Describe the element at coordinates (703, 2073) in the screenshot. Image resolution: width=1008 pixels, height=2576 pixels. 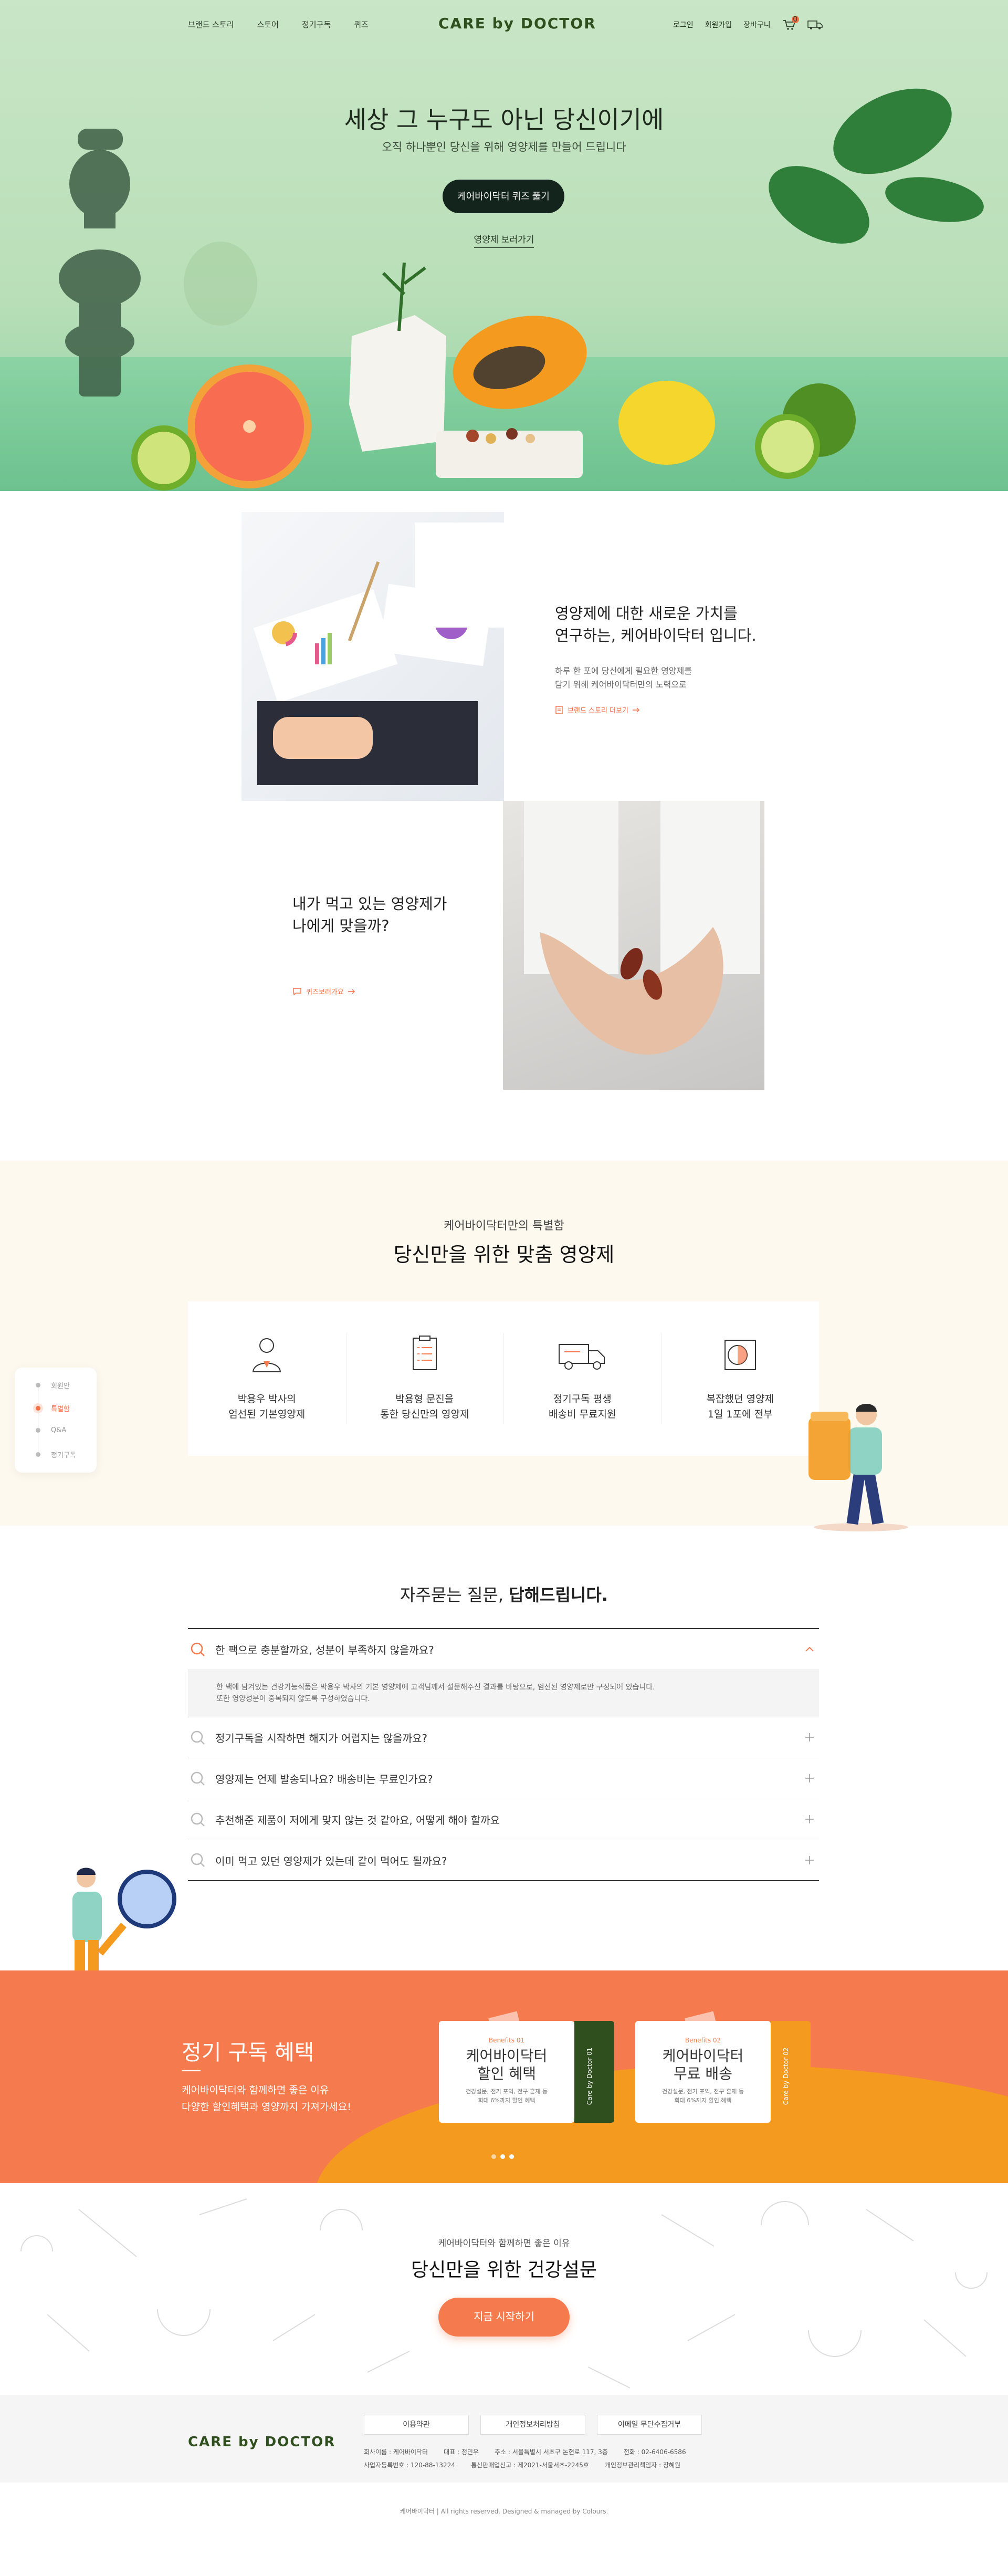
I see `coupon-title-2: 무료 배송` at that location.